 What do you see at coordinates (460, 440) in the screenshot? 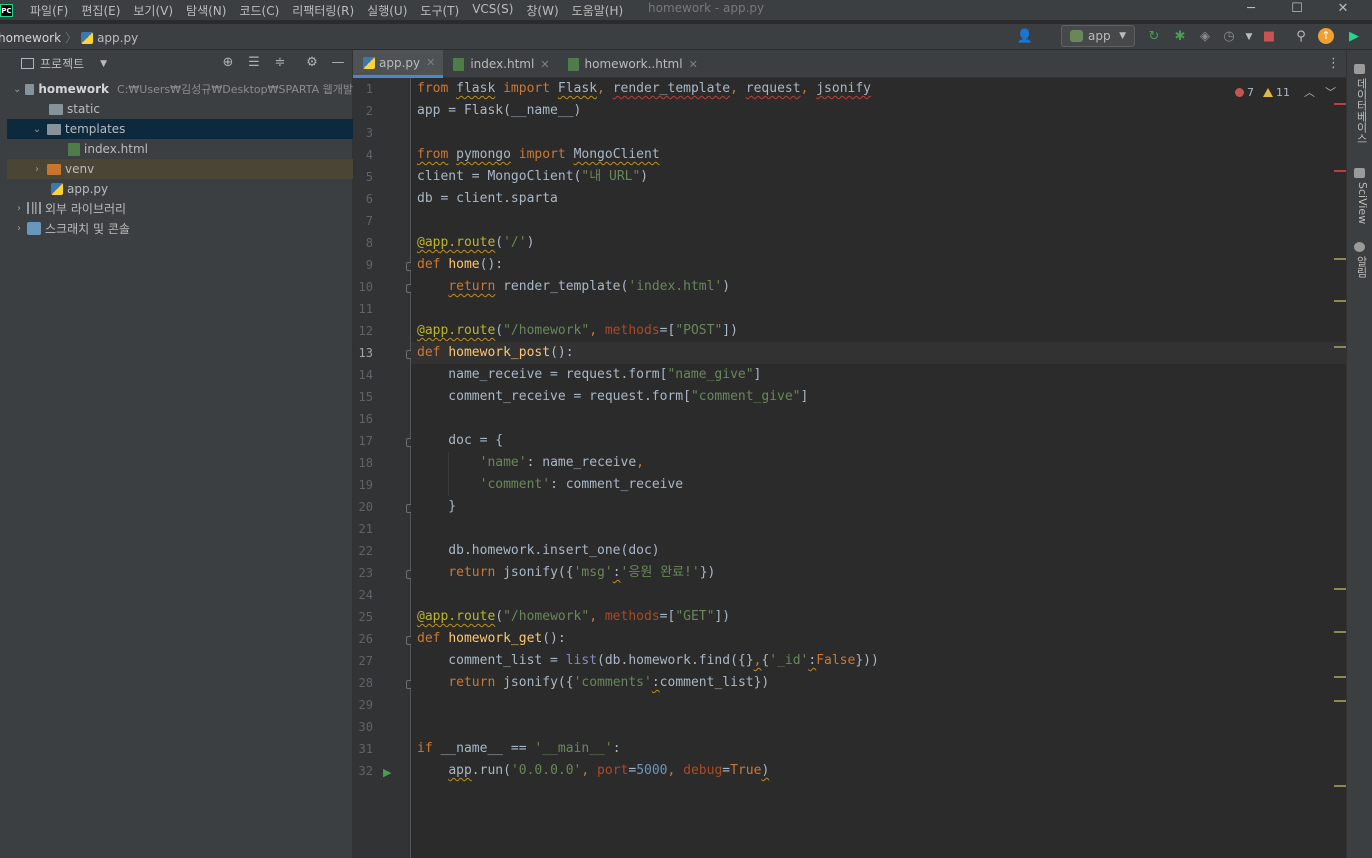
I see `code-line-17: doc = {` at bounding box center [460, 440].